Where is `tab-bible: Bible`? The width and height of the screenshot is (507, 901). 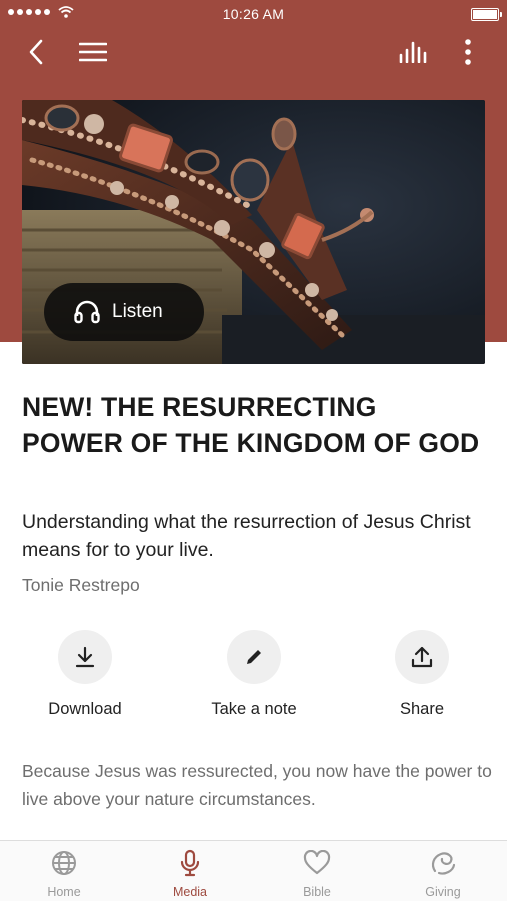 tab-bible: Bible is located at coordinates (317, 874).